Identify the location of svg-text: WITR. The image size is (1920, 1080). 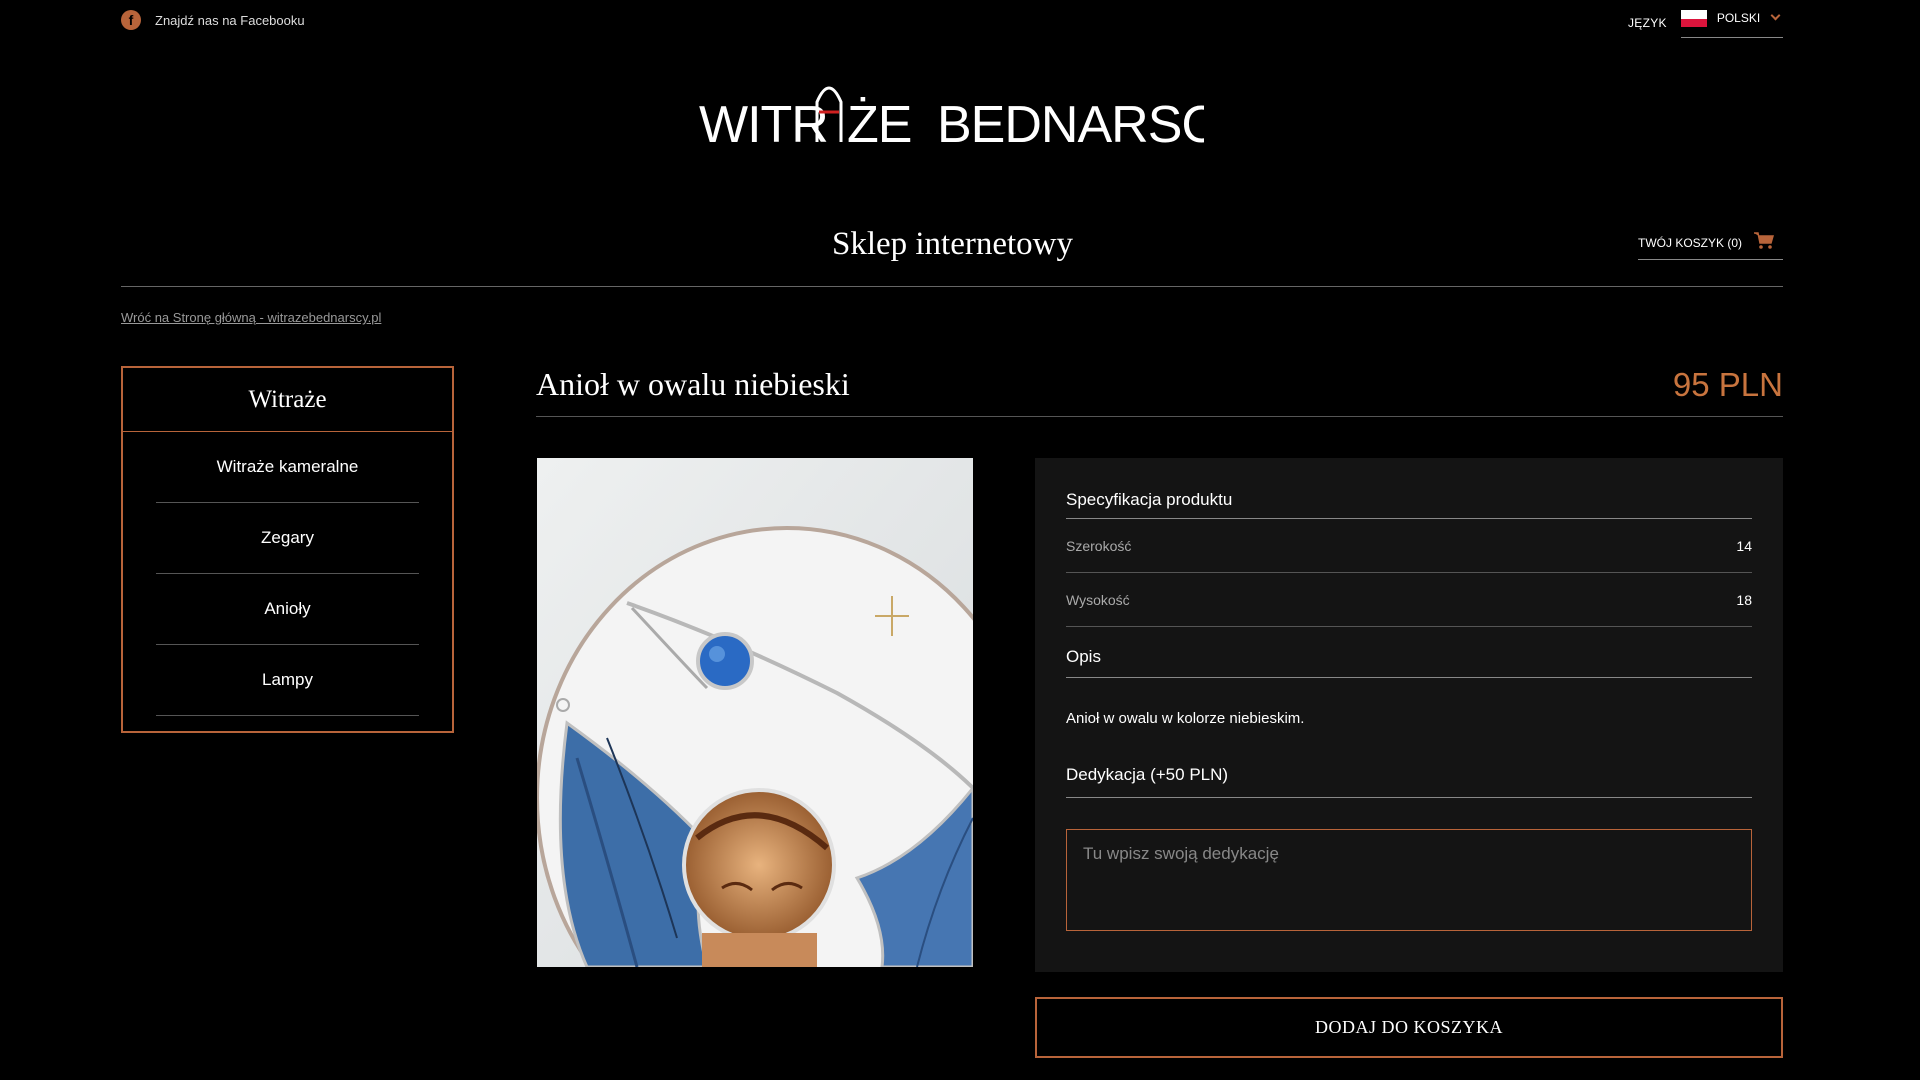
(763, 123).